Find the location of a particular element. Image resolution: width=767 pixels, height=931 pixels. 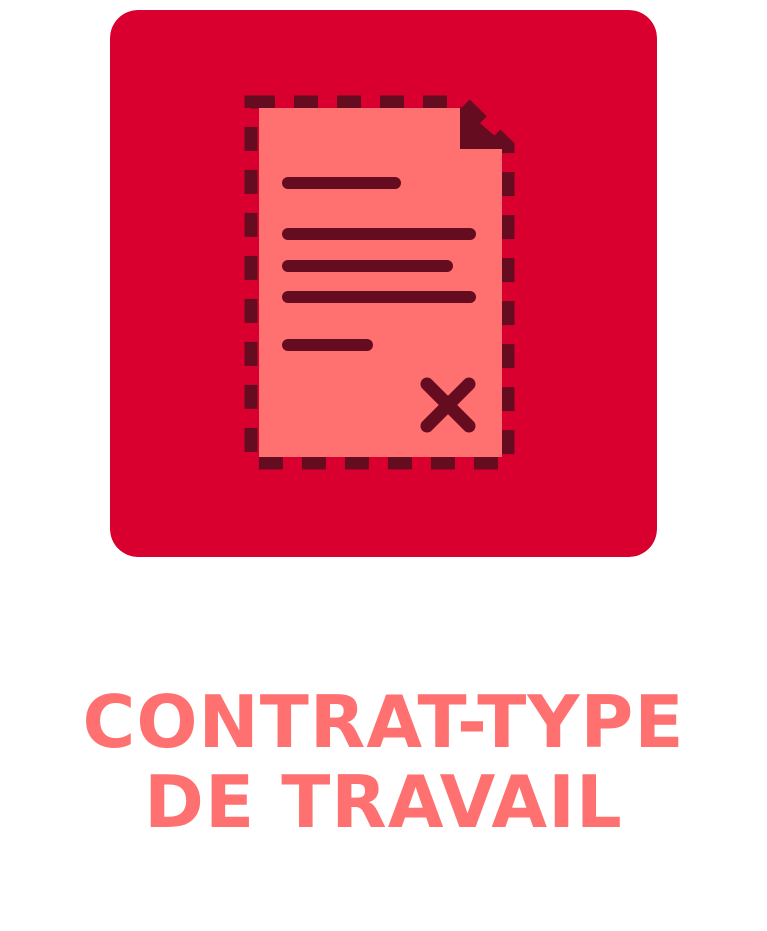

caption-line-1: CONTRAT-TYPE is located at coordinates (383, 722).